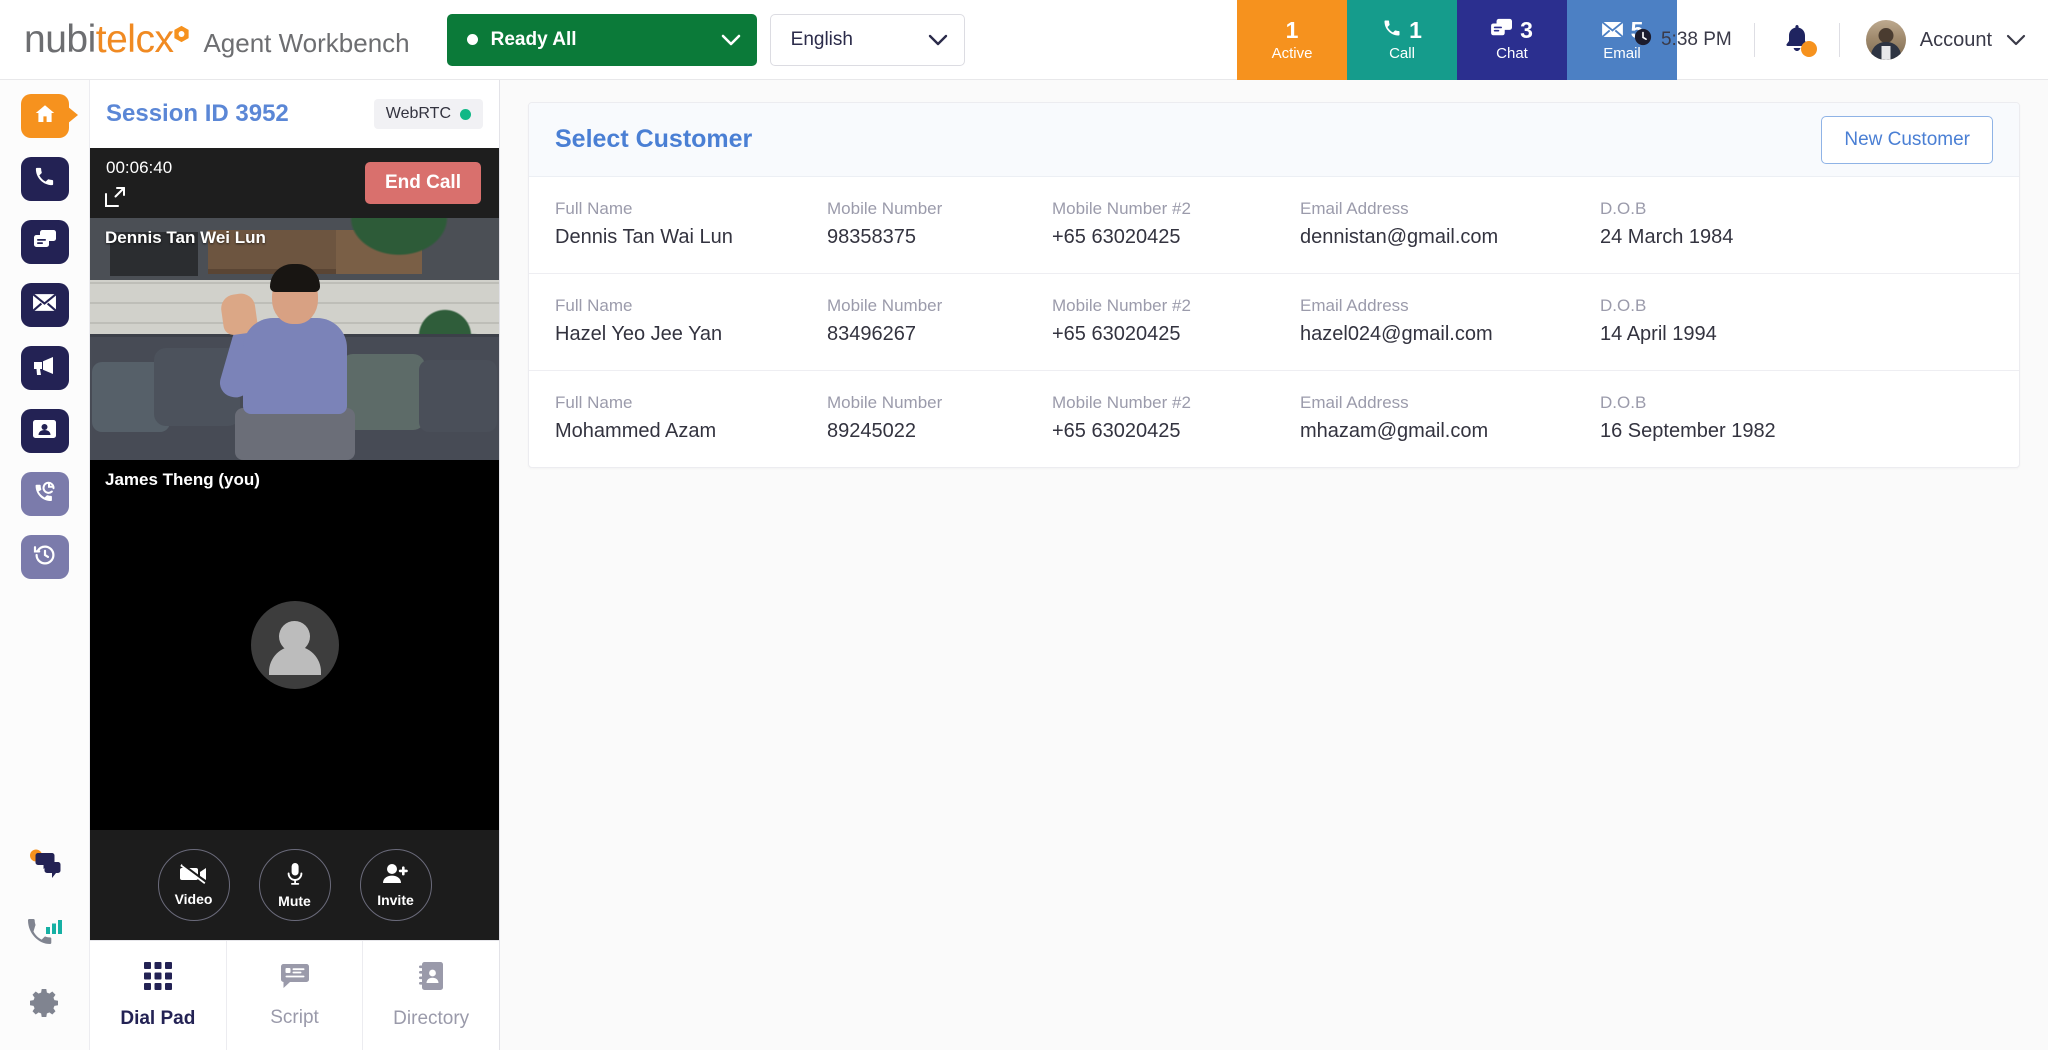  Describe the element at coordinates (294, 900) in the screenshot. I see `mute-toggle-label: Mute` at that location.